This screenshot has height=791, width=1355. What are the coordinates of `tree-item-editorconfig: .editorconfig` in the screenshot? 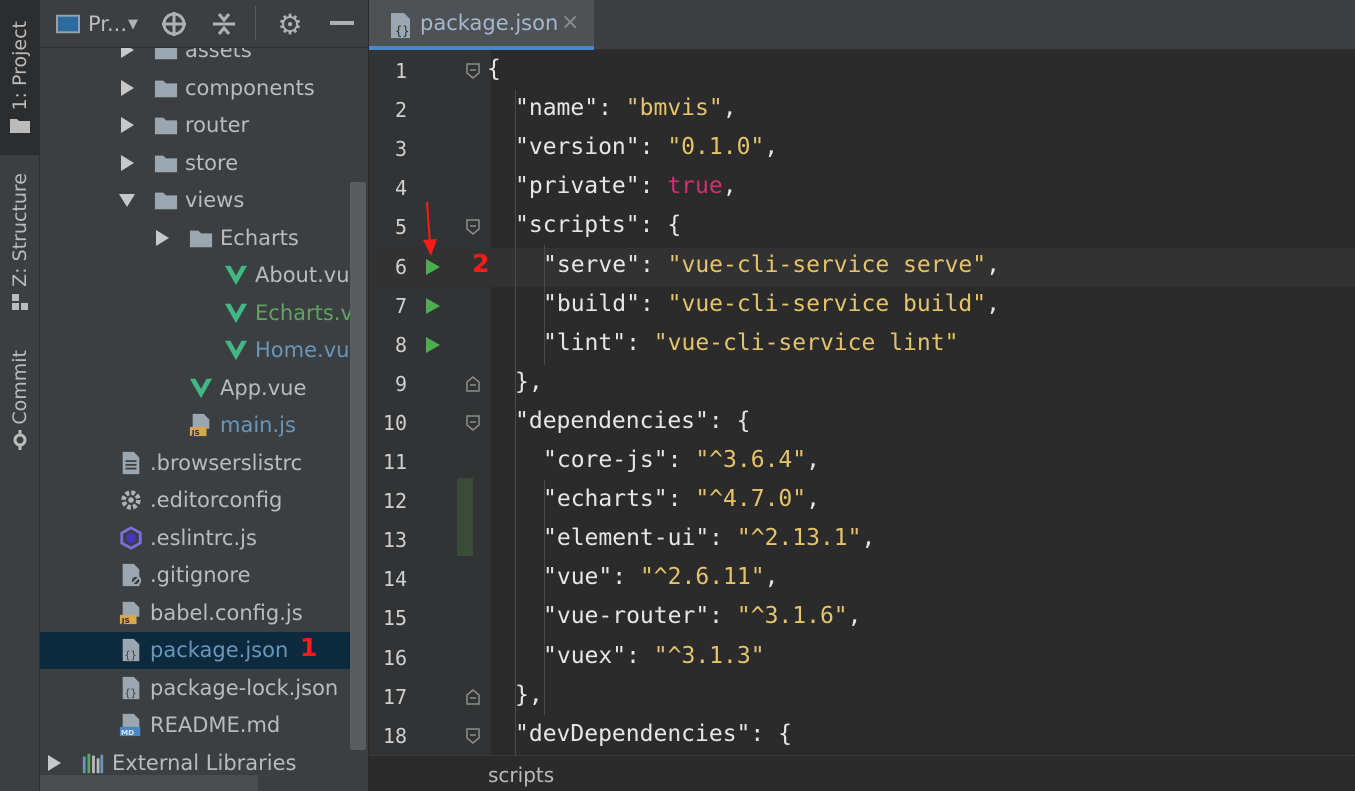 It's located at (195, 500).